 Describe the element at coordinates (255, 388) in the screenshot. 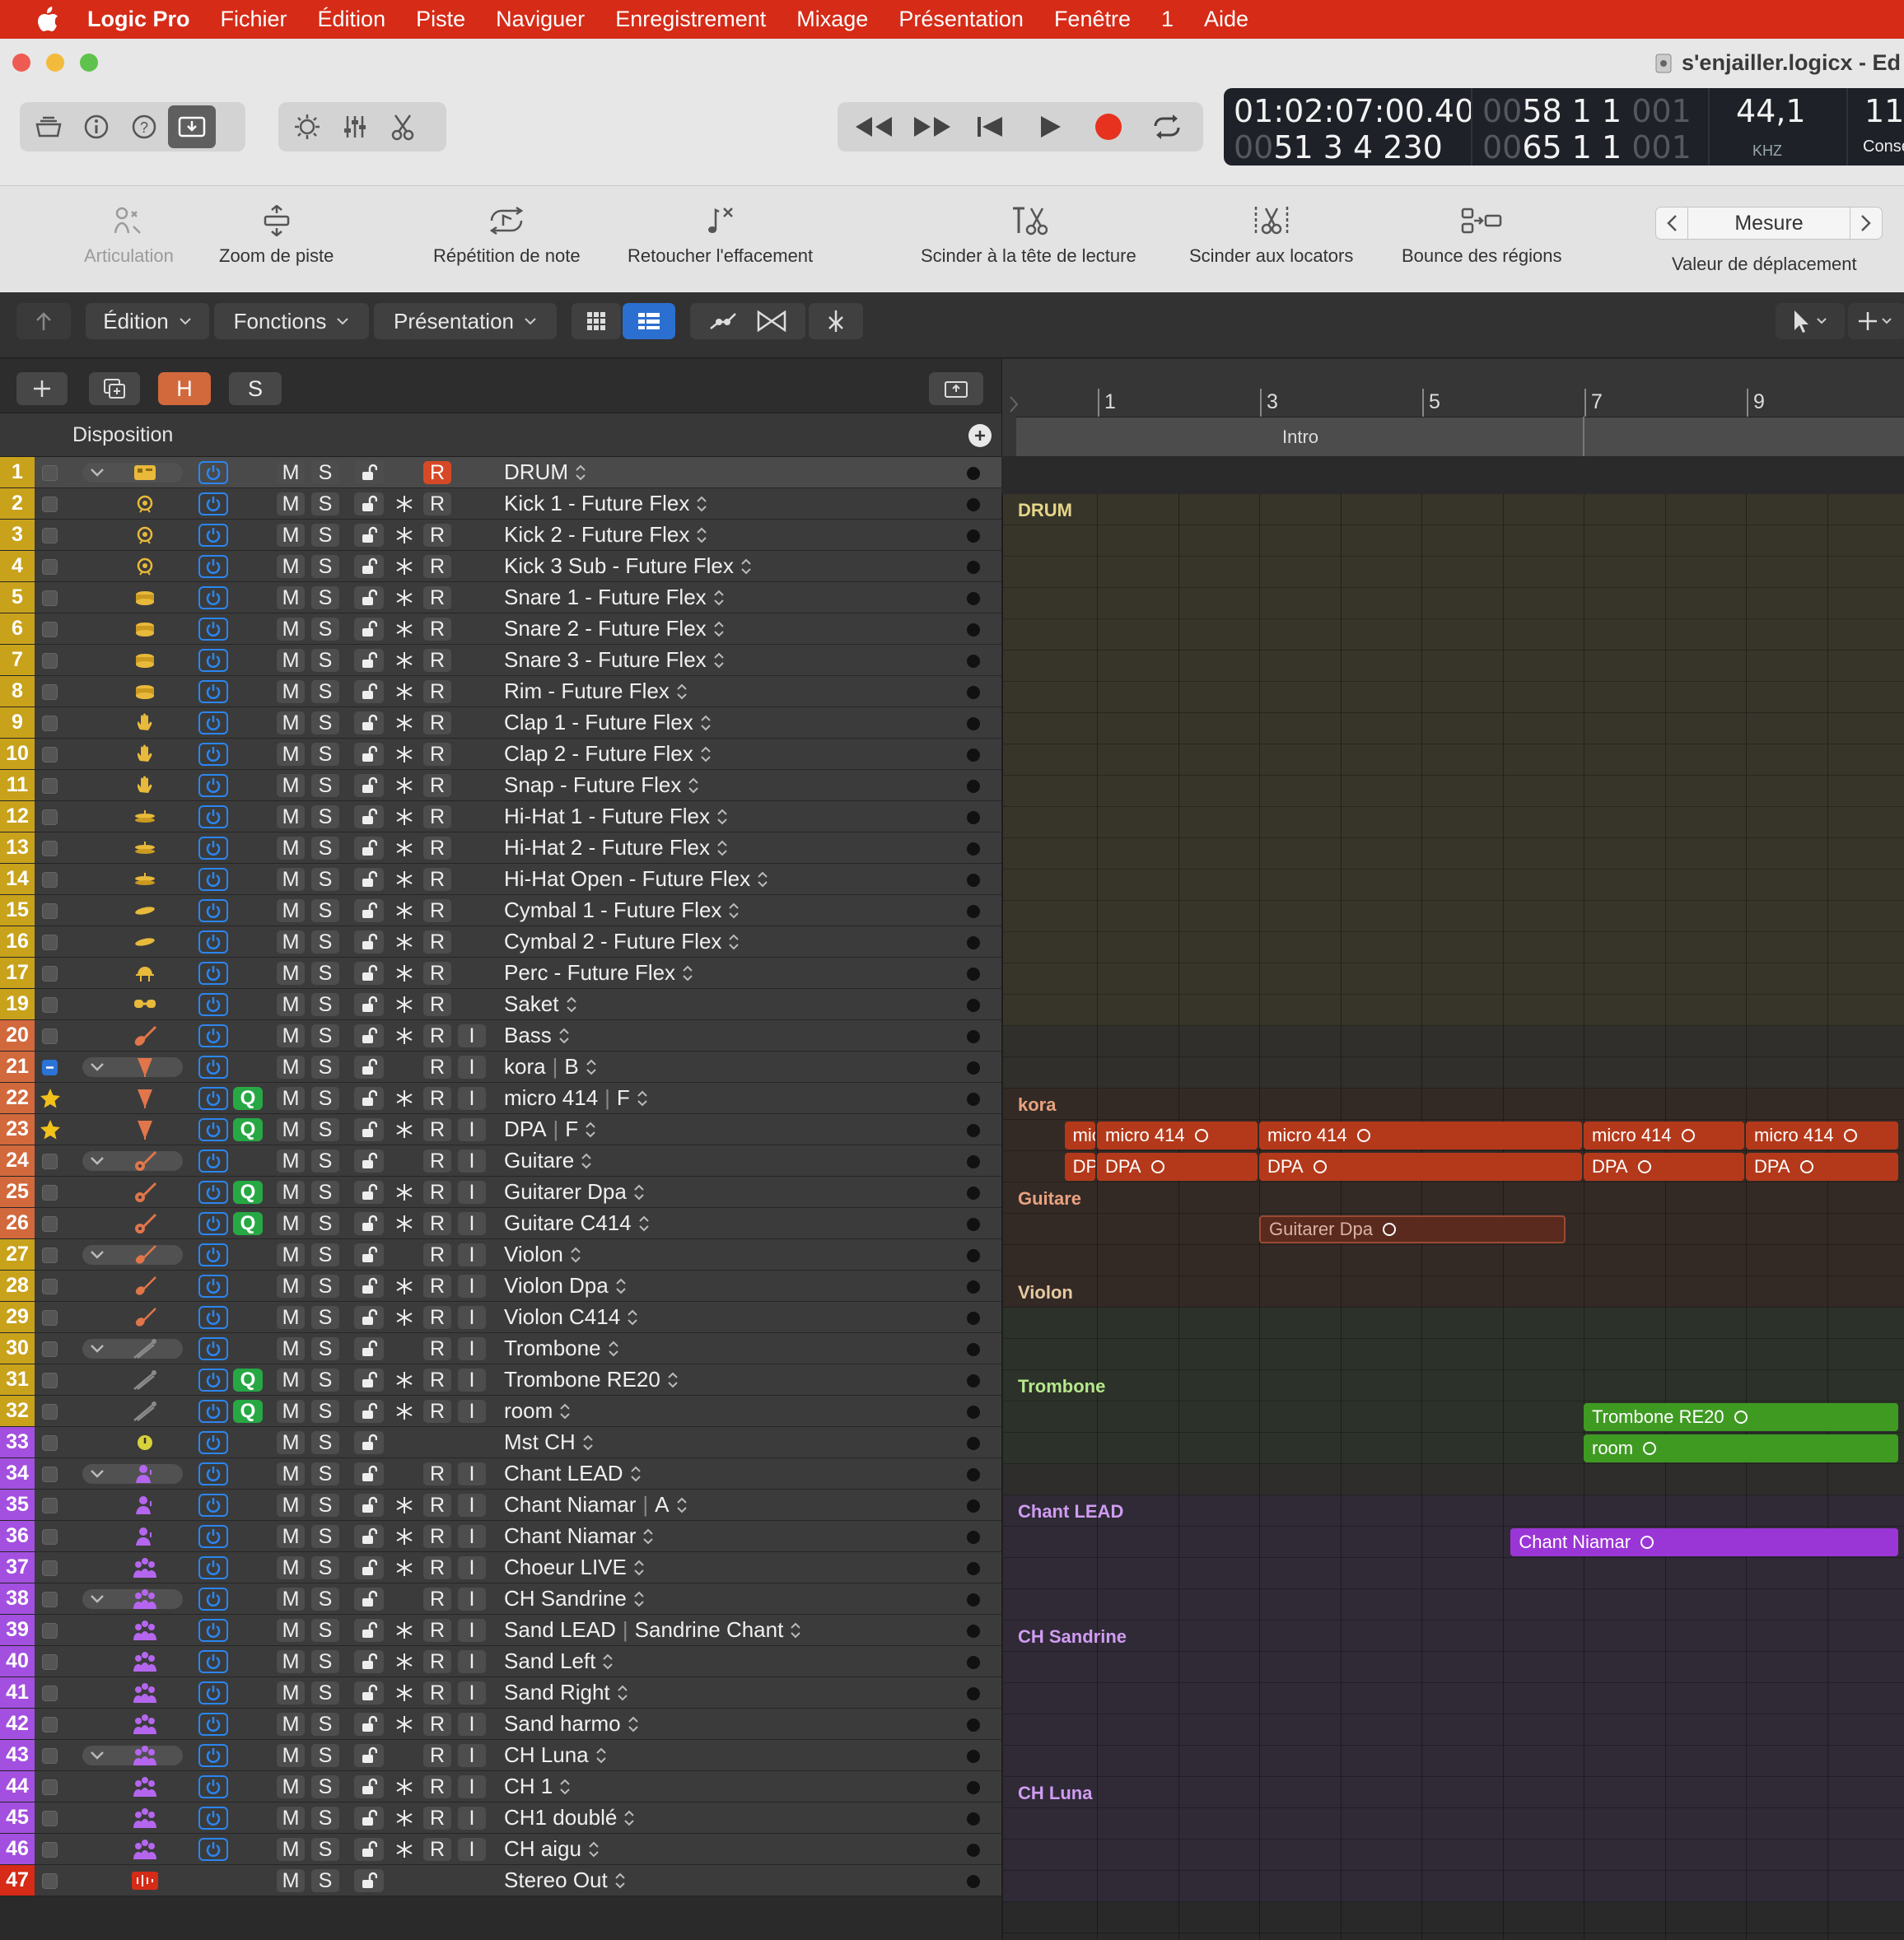

I see `global-solo-button: S` at that location.